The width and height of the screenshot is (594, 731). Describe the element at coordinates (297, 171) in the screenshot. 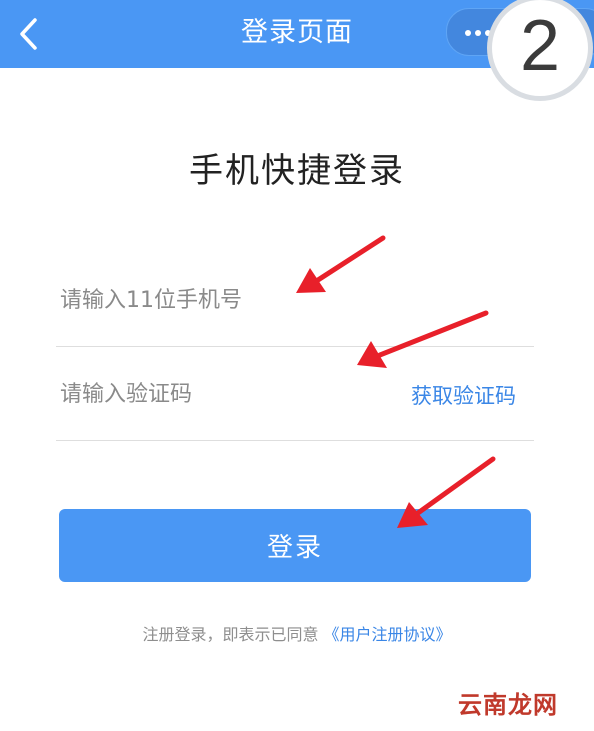

I see `login-heading: 手机快捷登录` at that location.